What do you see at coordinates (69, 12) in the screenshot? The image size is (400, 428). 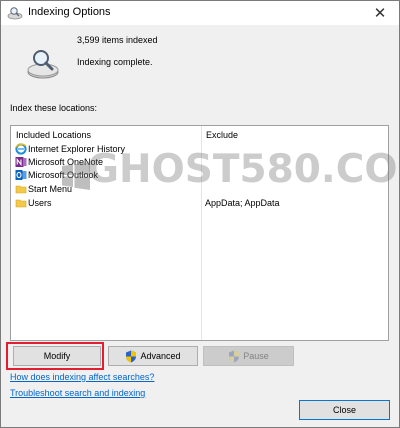 I see `window-title: Indexing Options` at bounding box center [69, 12].